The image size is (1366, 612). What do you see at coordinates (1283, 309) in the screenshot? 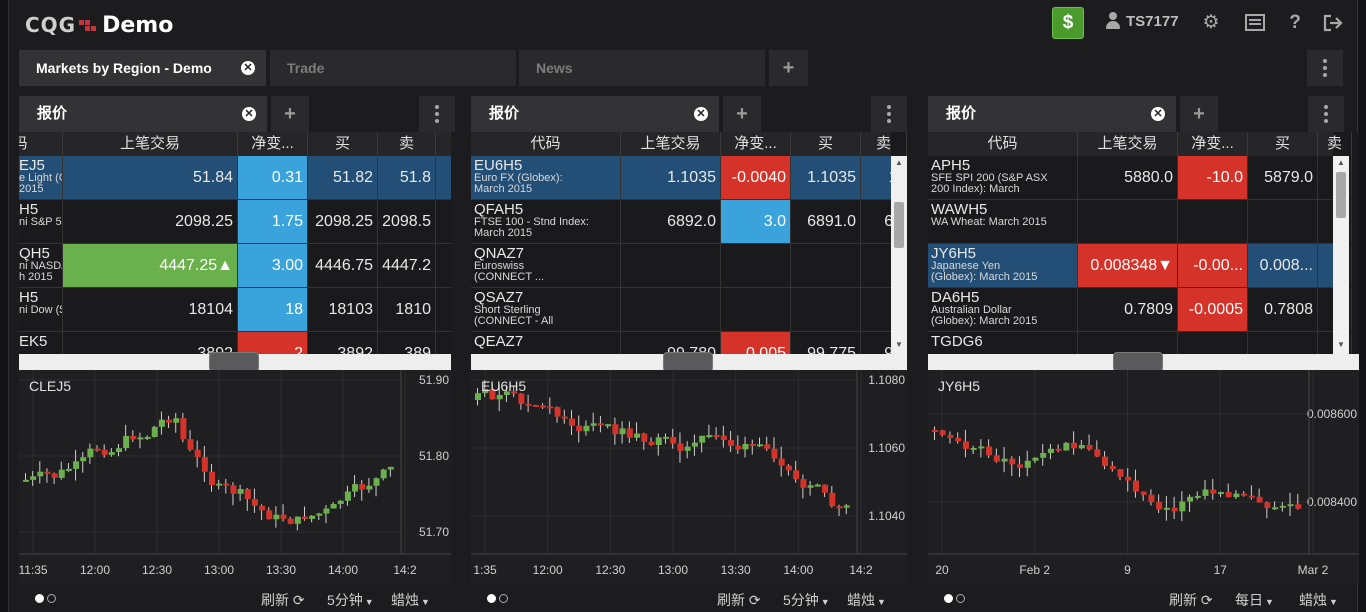
I see `bid-cell: 0.7808` at bounding box center [1283, 309].